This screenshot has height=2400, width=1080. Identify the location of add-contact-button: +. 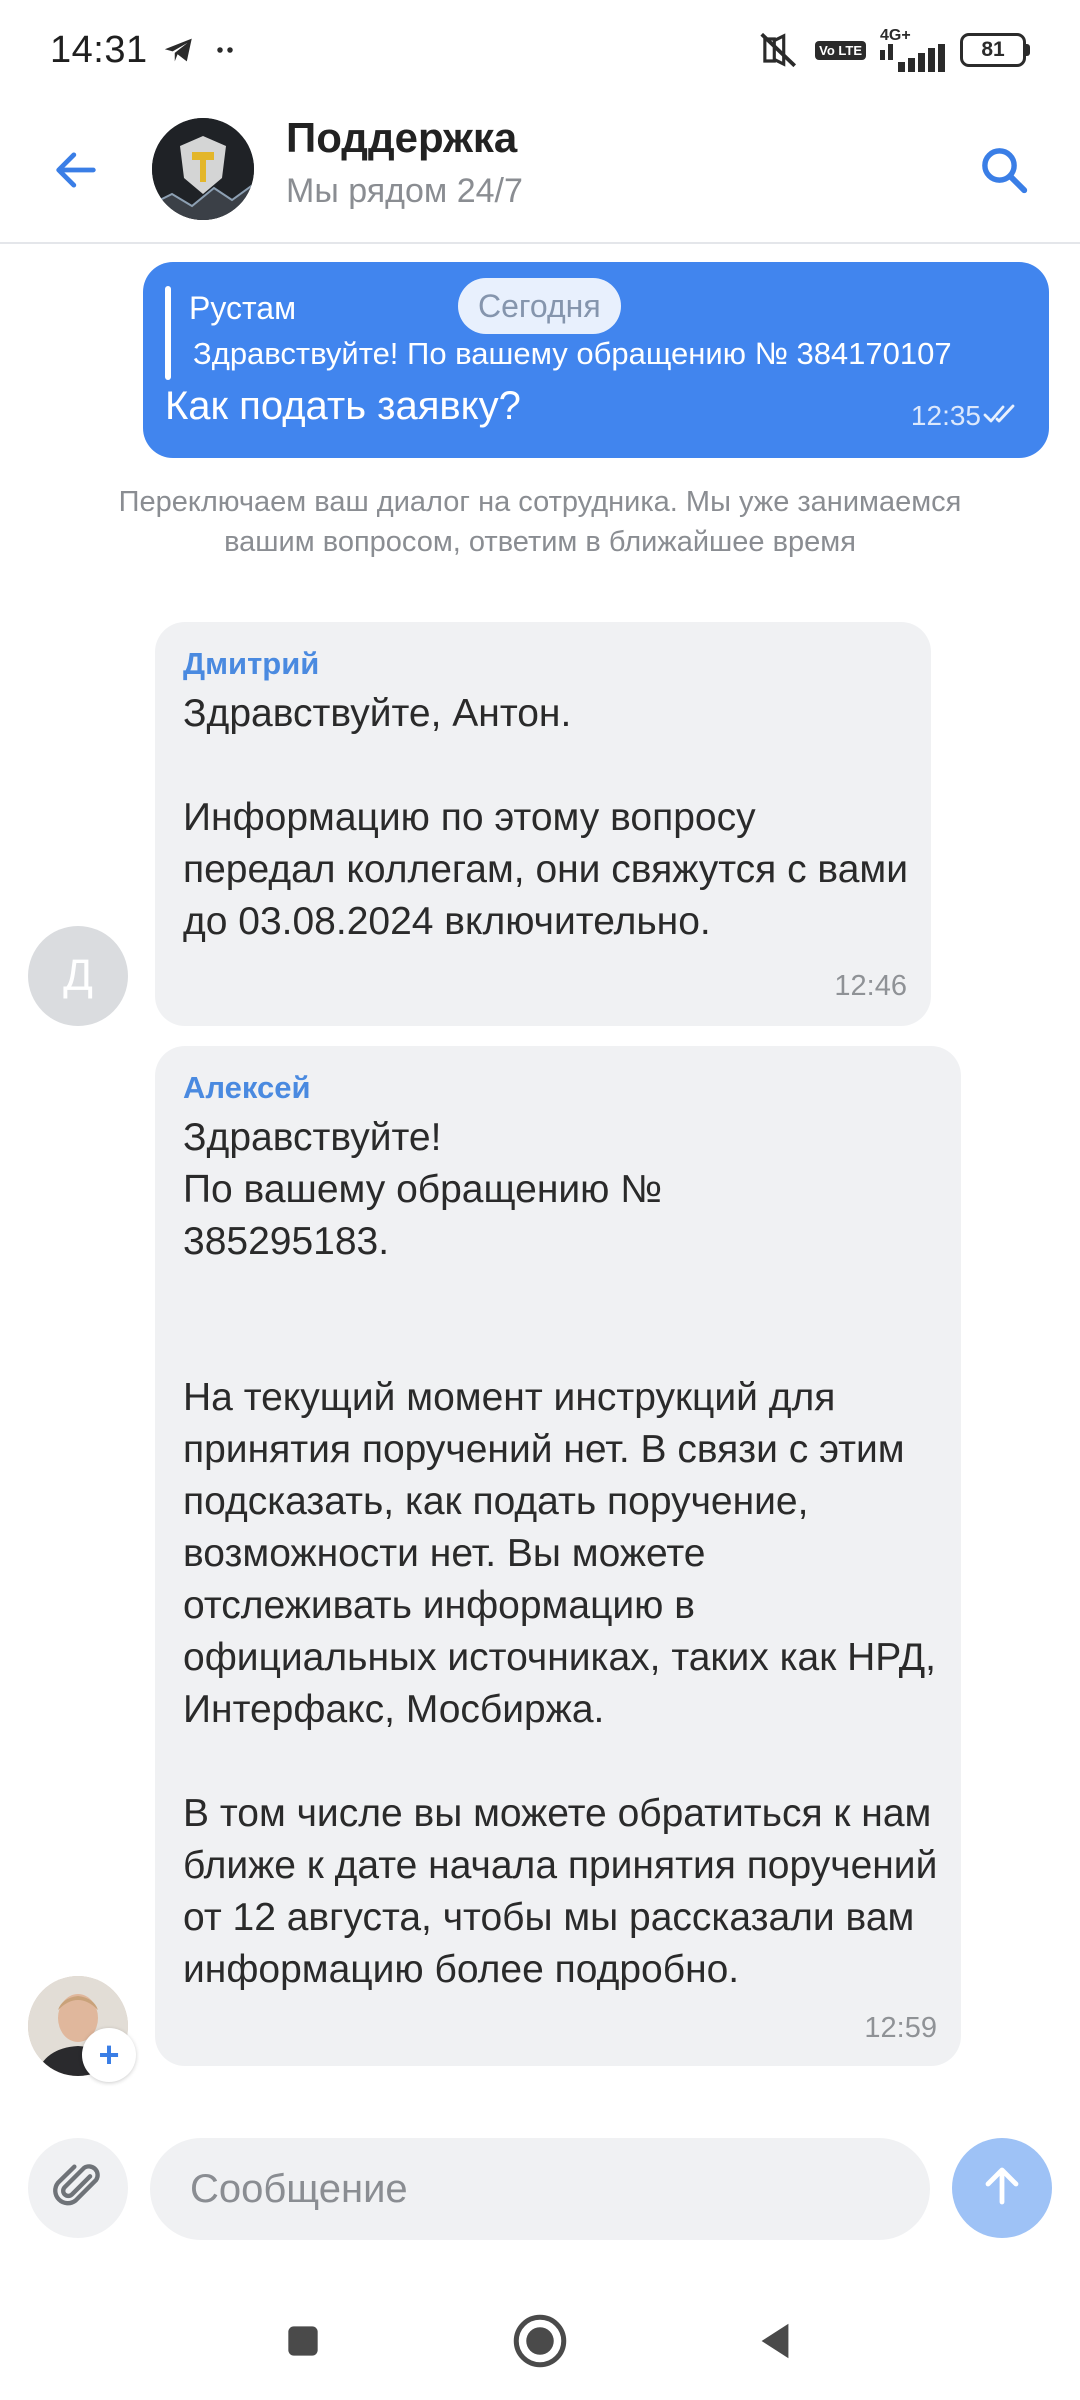
(109, 2055).